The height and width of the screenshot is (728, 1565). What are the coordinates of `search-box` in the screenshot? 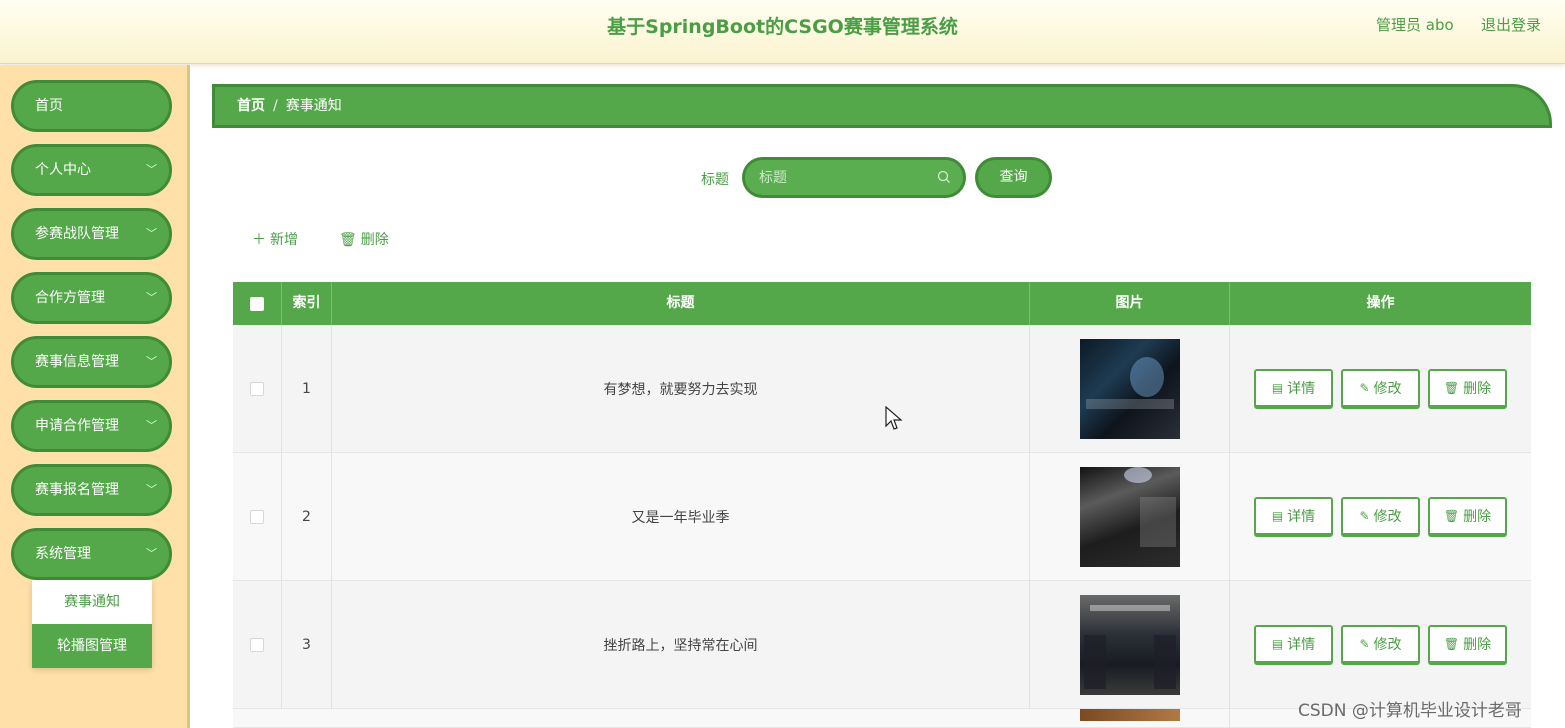 It's located at (854, 177).